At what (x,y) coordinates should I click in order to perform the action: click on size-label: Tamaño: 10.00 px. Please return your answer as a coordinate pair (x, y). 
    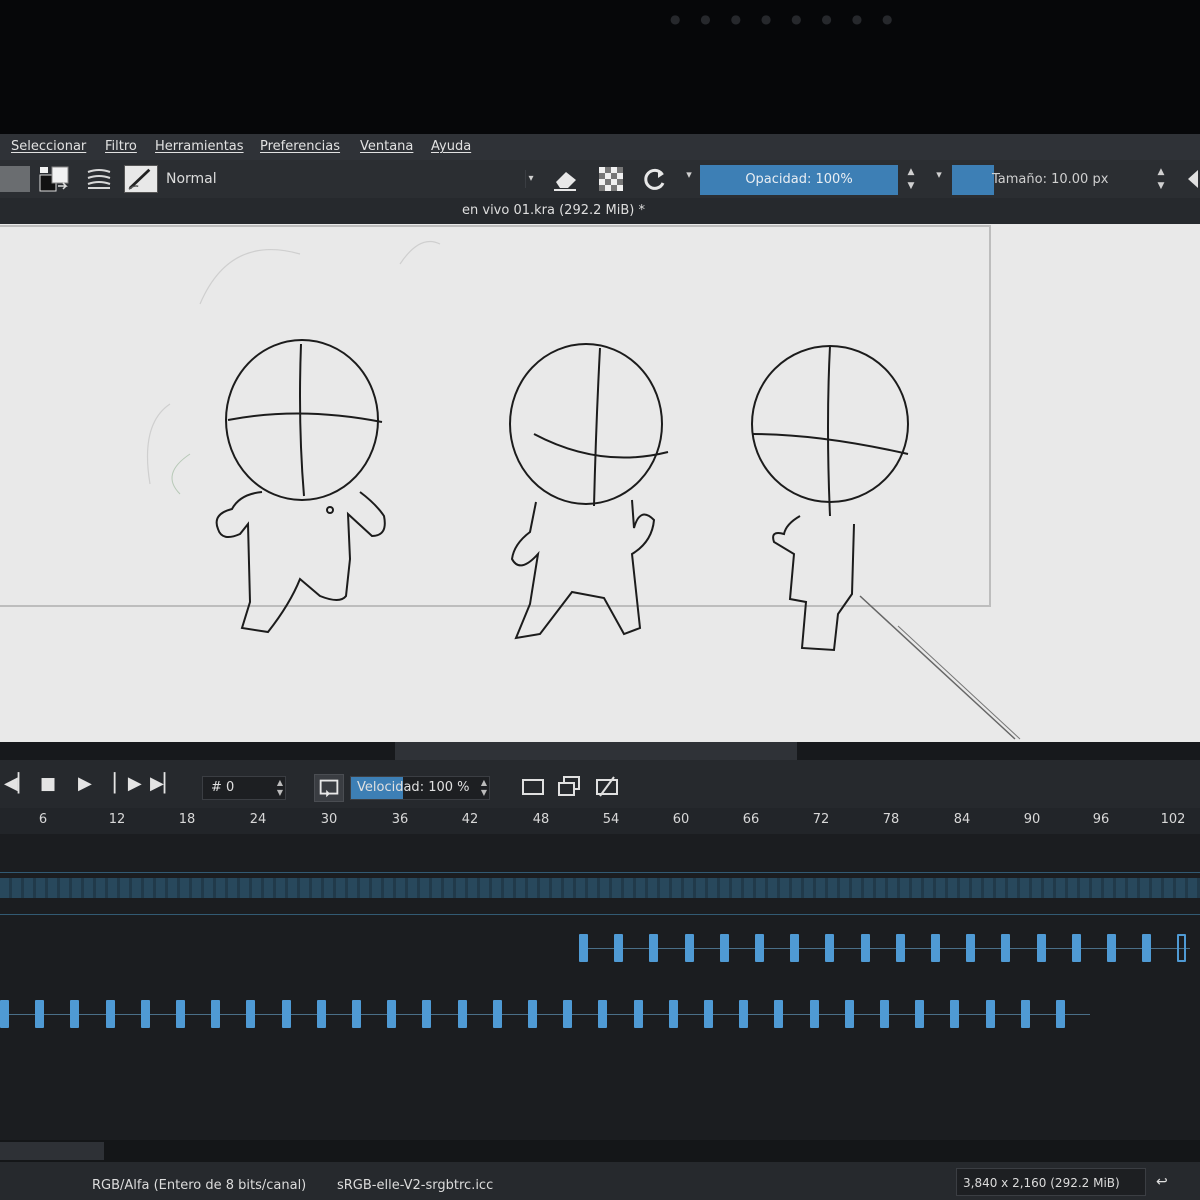
    Looking at the image, I should click on (1050, 179).